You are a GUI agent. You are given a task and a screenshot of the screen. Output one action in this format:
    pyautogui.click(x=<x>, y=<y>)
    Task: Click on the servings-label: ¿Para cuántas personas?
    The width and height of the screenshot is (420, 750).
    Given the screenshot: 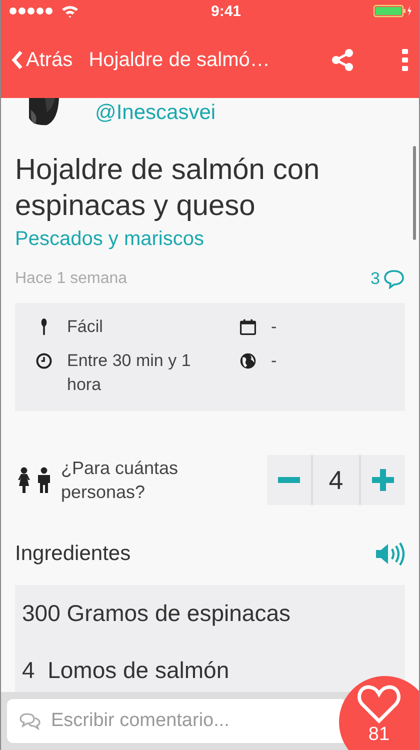 What is the action you would take?
    pyautogui.click(x=120, y=480)
    